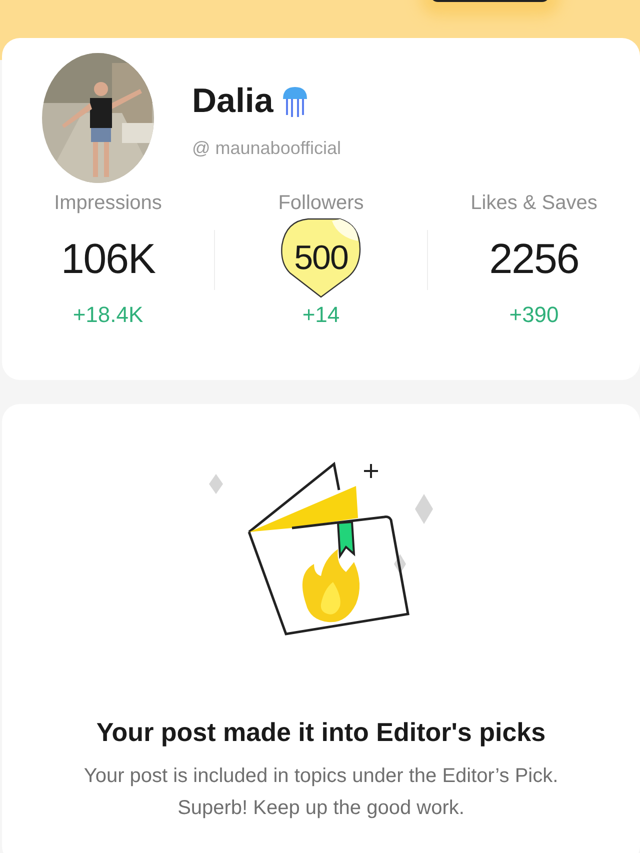 The height and width of the screenshot is (853, 640). I want to click on stat-value: 106K, so click(108, 259).